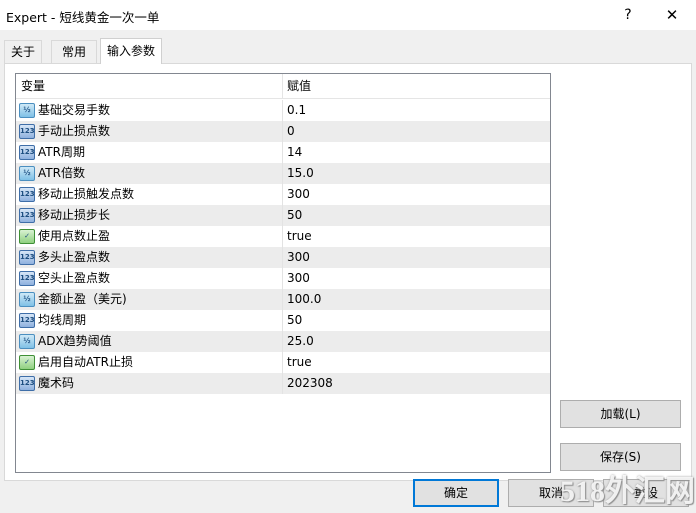  What do you see at coordinates (348, 15) in the screenshot?
I see `title-bar: Expert - 短线黄金一次一单 ? ✕` at bounding box center [348, 15].